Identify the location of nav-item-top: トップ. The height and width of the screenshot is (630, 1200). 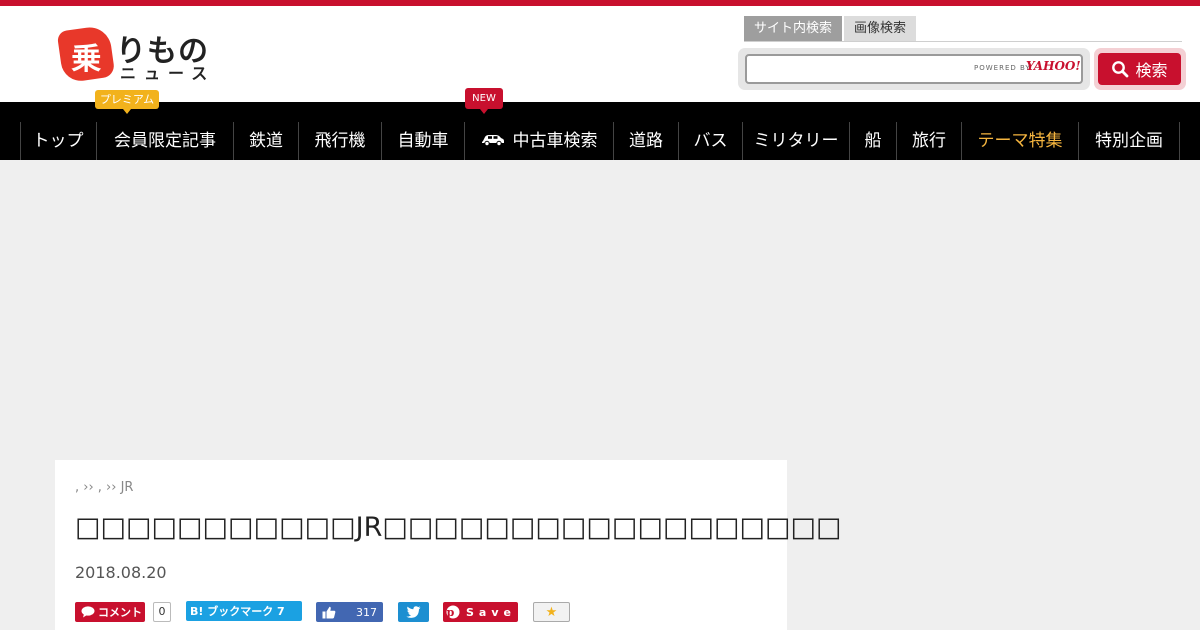
(58, 141).